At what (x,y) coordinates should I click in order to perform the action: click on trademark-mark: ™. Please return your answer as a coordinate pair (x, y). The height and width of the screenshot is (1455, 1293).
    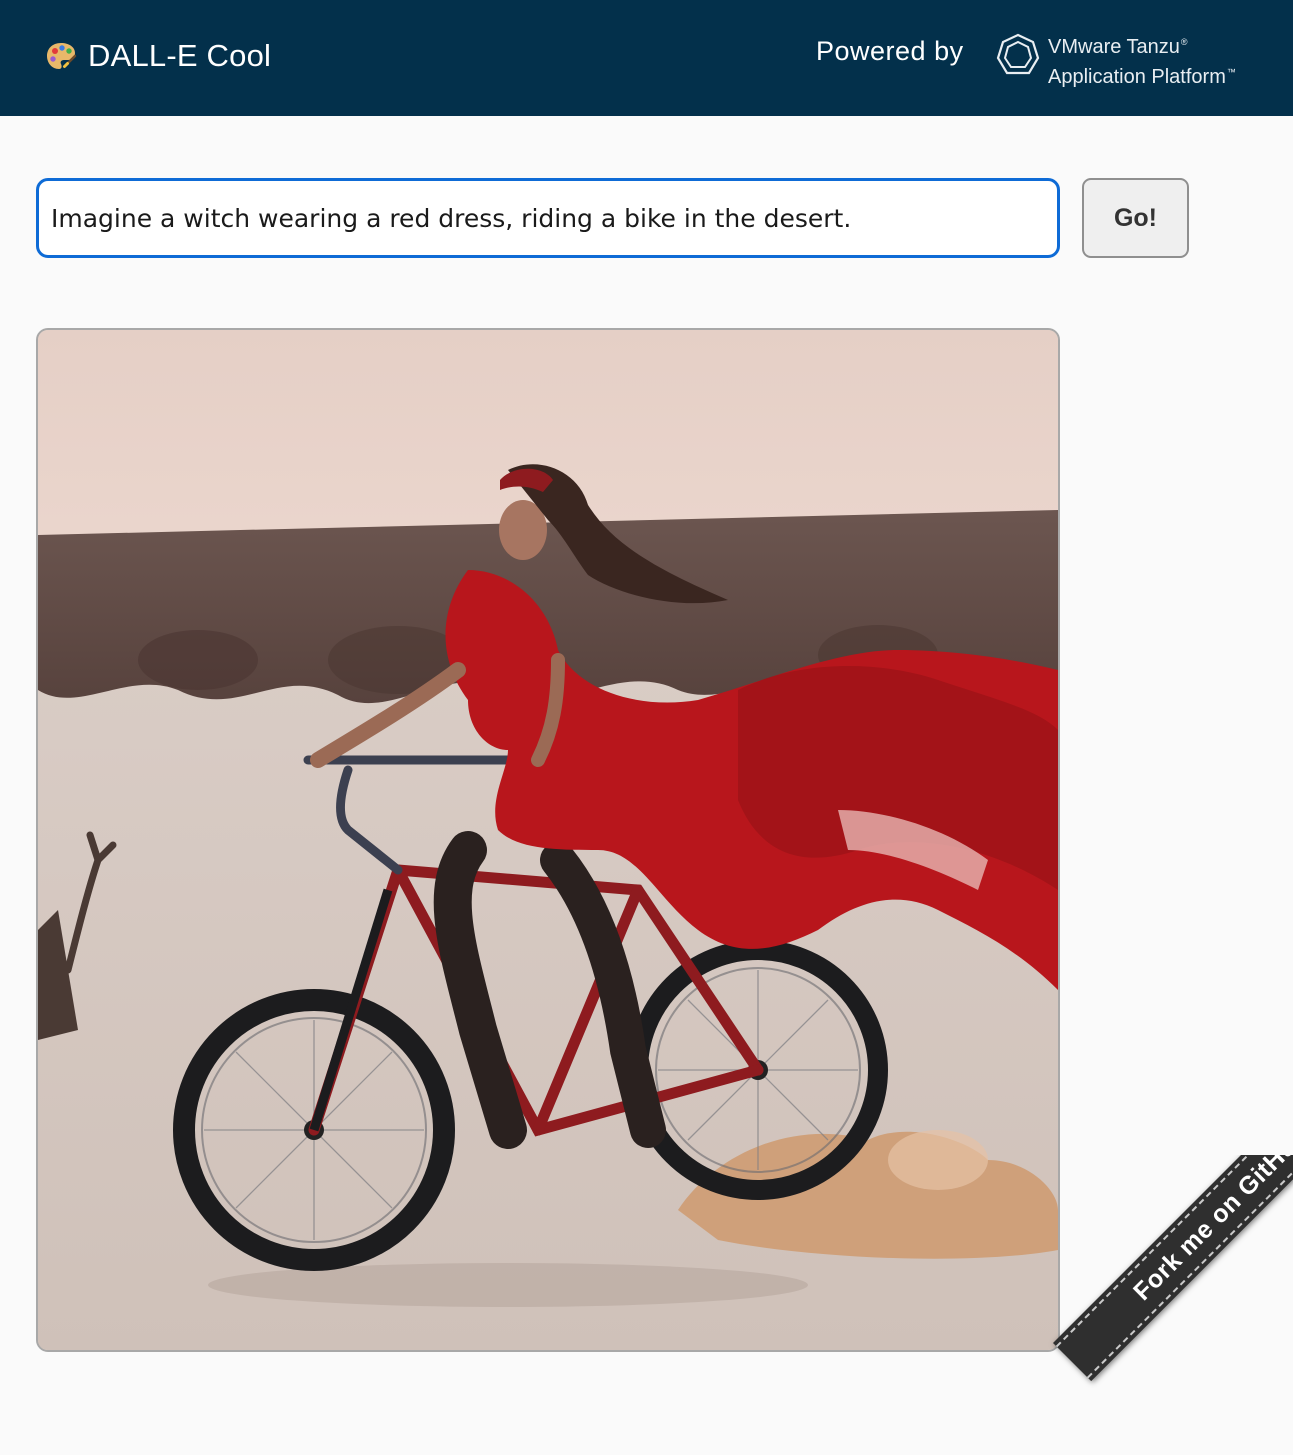
    Looking at the image, I should click on (1231, 72).